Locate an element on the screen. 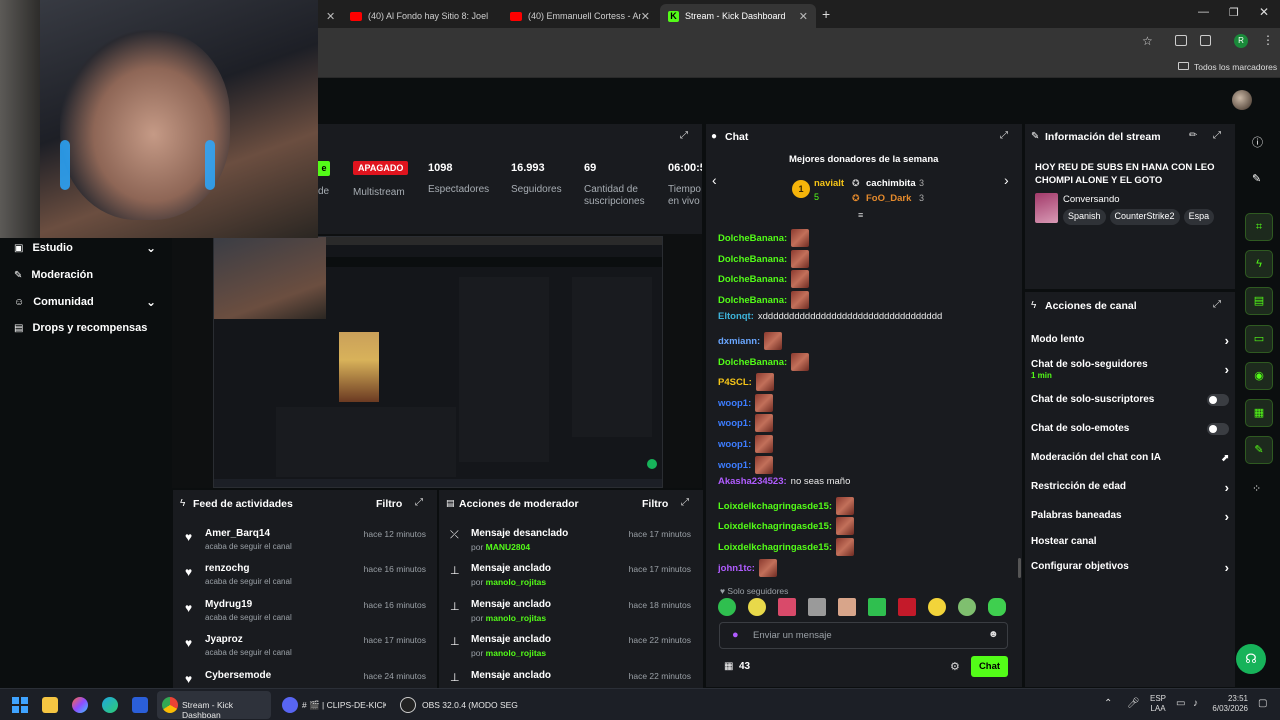  volume-icon: ♪ is located at coordinates (1195, 703).